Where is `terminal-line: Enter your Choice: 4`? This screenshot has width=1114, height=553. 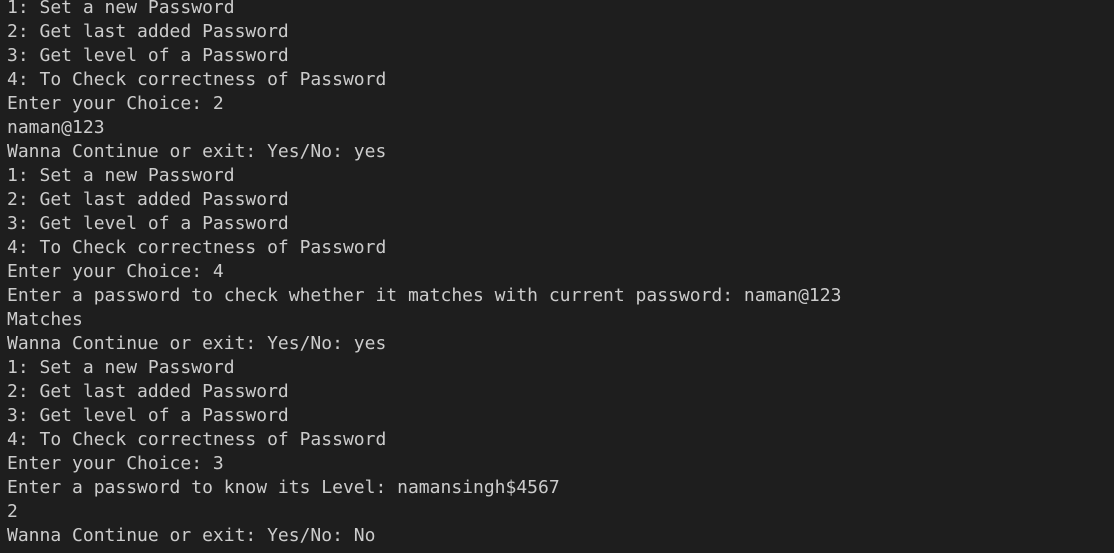
terminal-line: Enter your Choice: 4 is located at coordinates (115, 271).